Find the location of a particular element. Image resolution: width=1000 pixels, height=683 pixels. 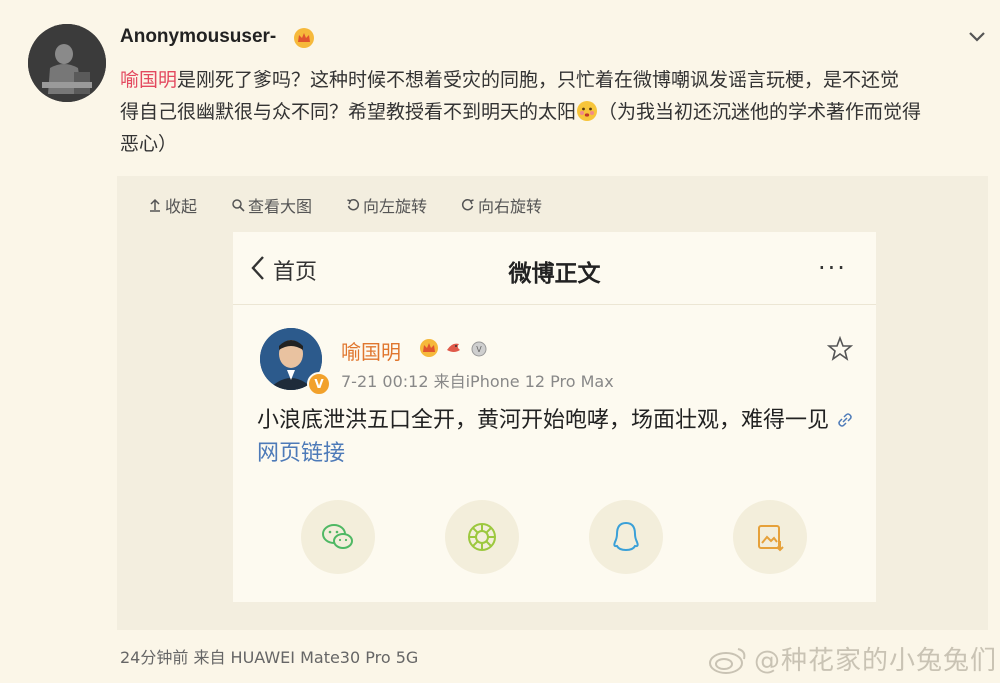

share-row is located at coordinates (554, 537).